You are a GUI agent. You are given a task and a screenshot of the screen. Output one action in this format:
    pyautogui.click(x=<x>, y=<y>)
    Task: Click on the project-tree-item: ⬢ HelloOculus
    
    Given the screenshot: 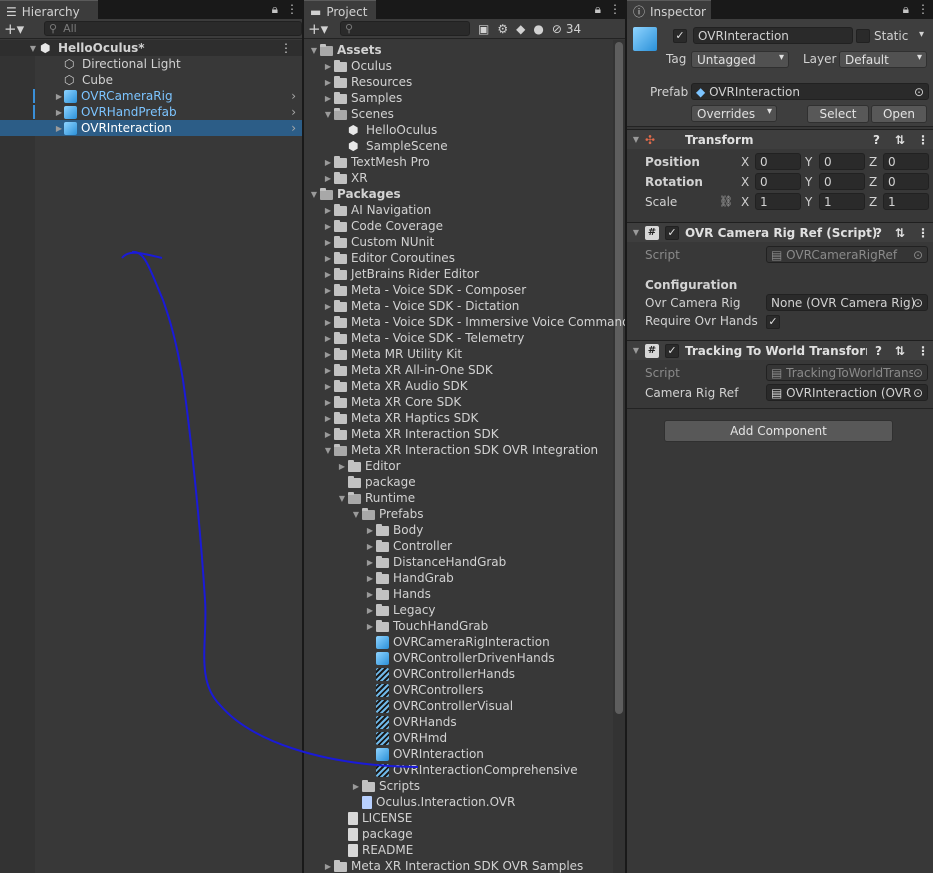 What is the action you would take?
    pyautogui.click(x=386, y=130)
    